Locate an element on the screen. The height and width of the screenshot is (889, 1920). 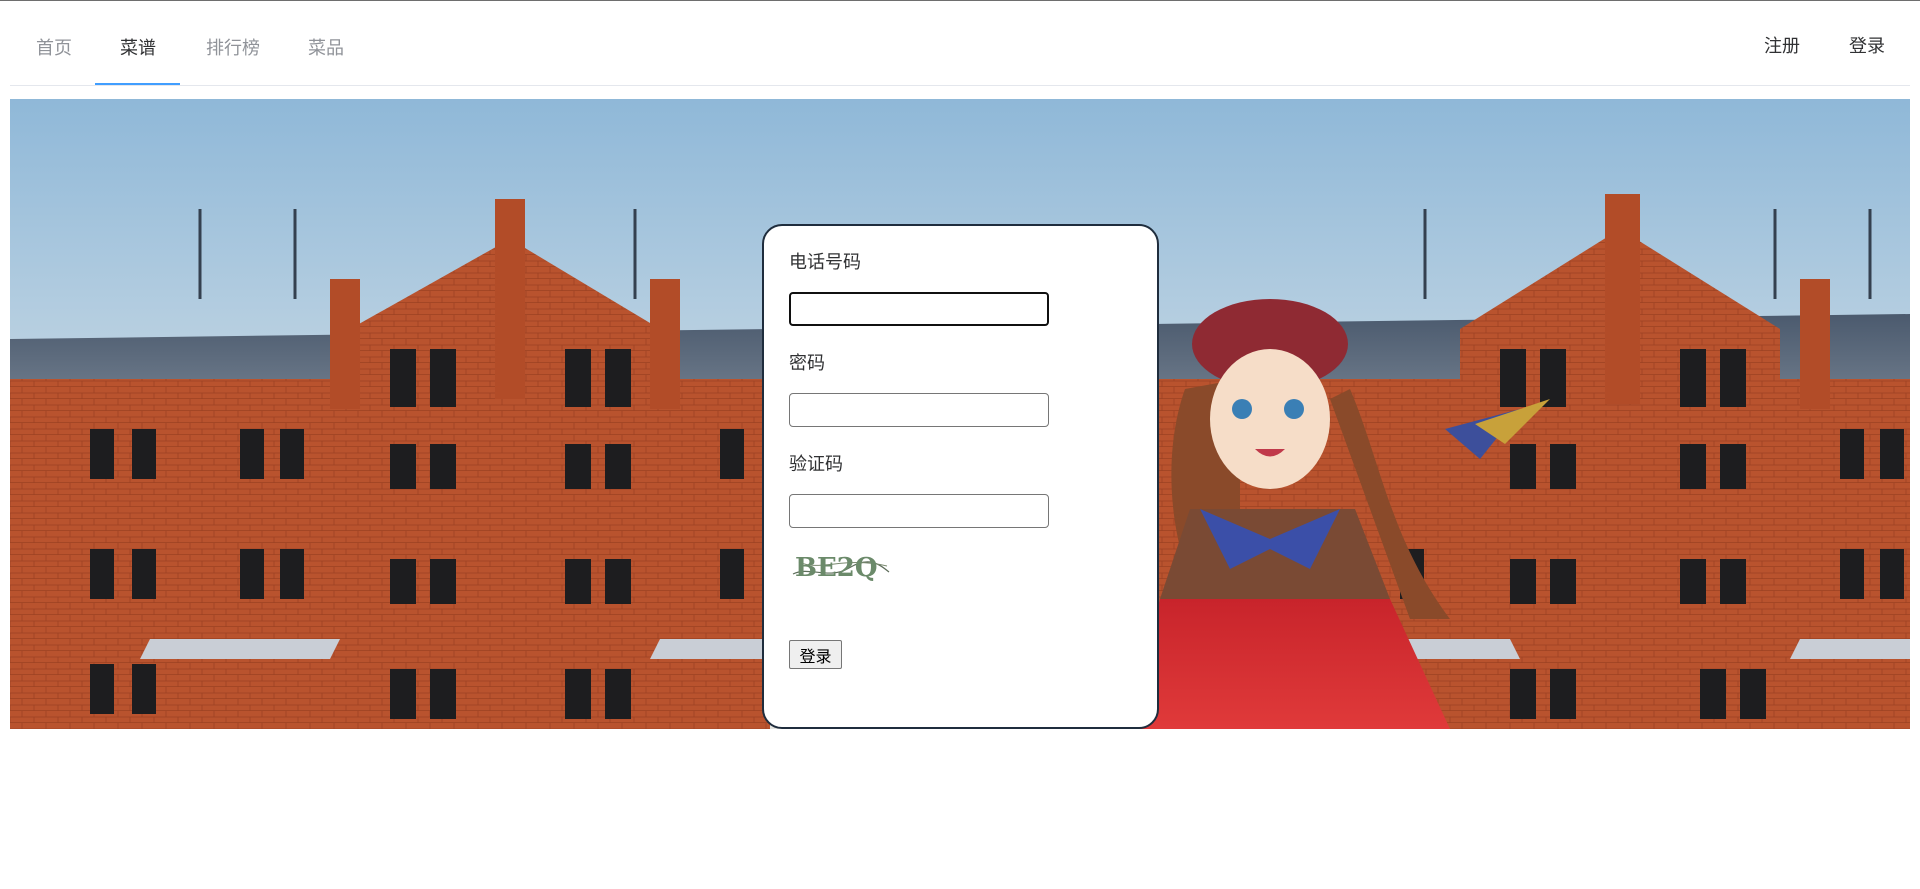
tab-home: 首页 is located at coordinates (54, 43).